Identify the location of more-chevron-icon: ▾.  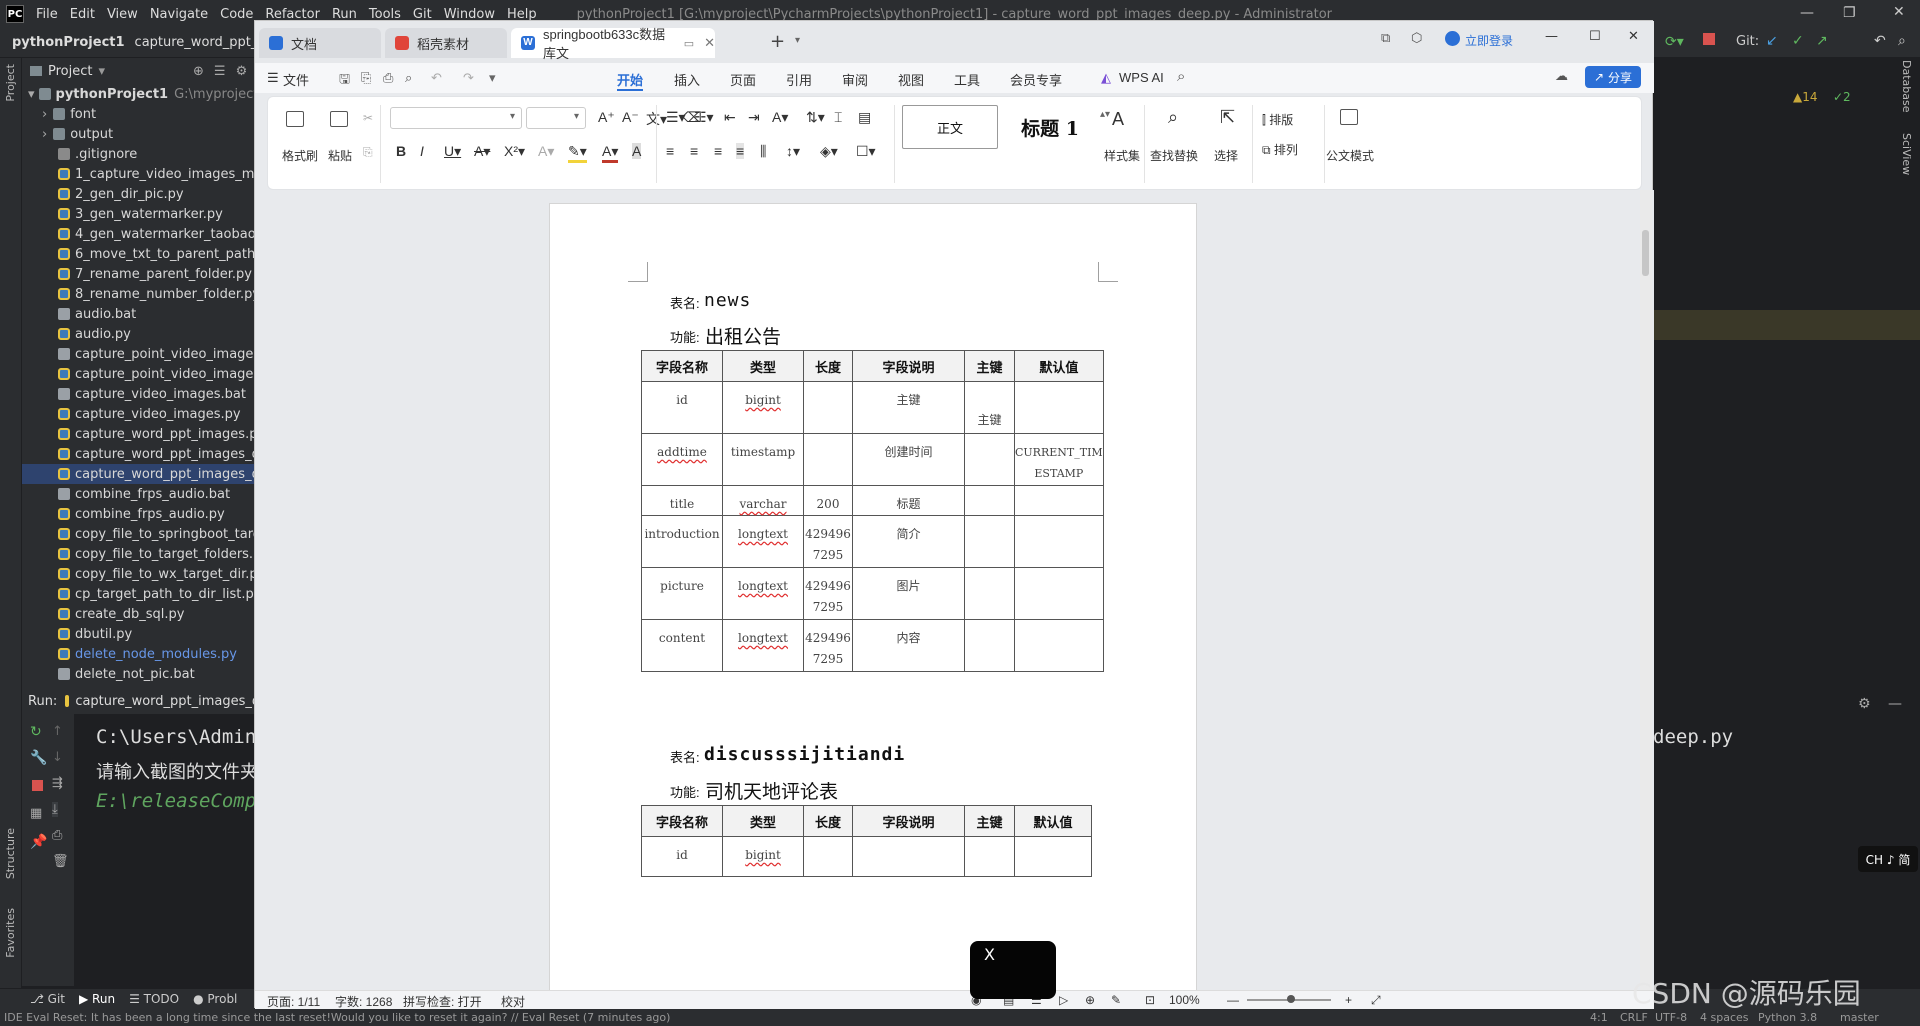
(492, 78).